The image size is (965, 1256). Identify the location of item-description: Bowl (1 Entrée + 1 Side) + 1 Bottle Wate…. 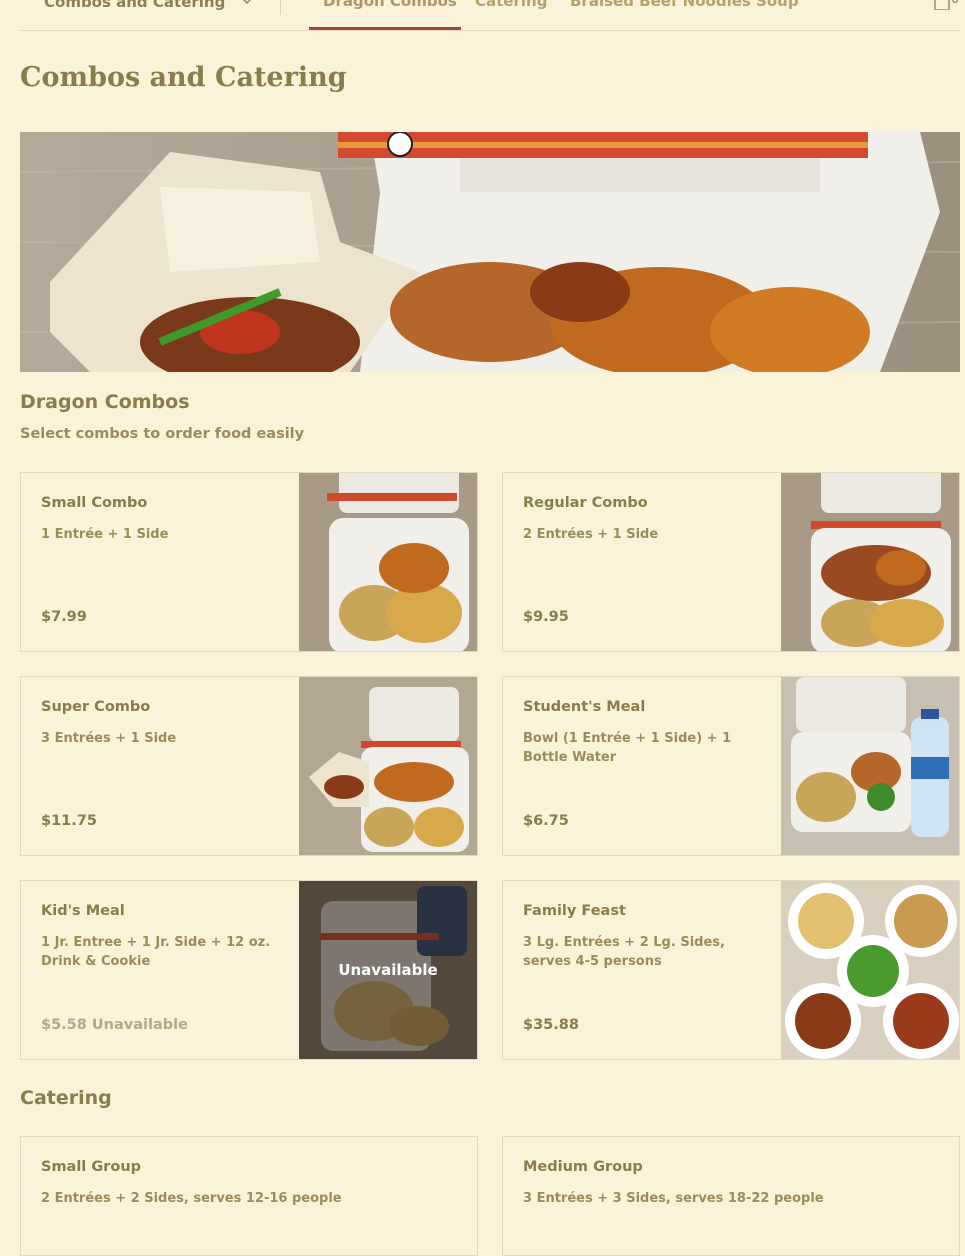
(627, 748).